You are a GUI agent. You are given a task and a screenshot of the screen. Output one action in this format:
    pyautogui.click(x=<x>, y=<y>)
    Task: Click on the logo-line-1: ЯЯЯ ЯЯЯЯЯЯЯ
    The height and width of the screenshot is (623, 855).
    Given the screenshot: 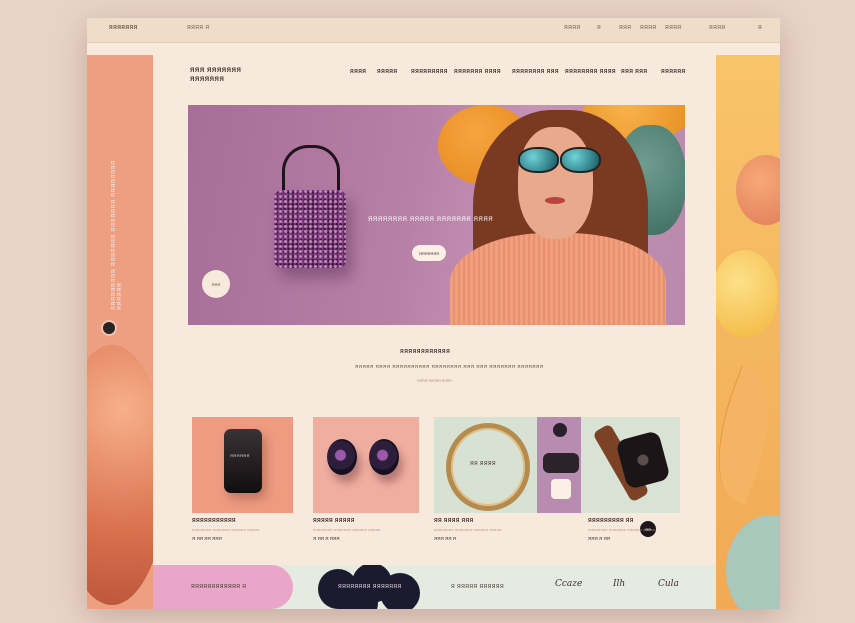 What is the action you would take?
    pyautogui.click(x=216, y=71)
    